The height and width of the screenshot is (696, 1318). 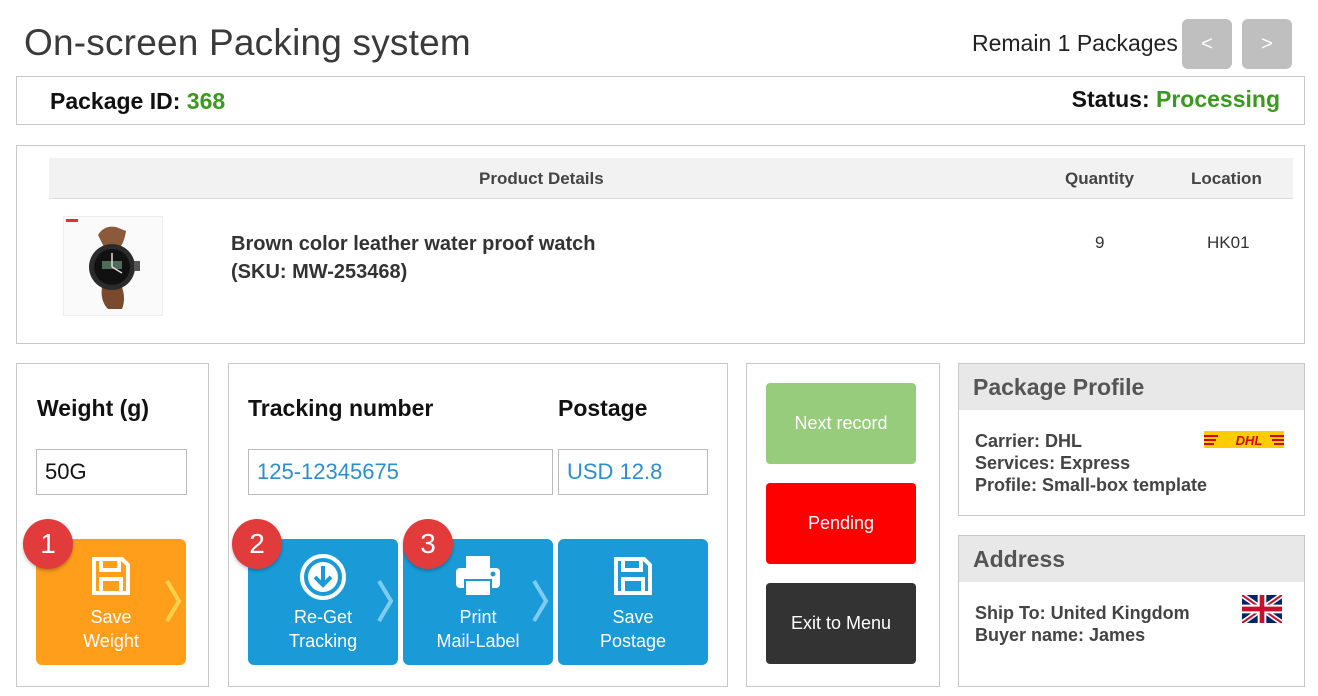 I want to click on package-id-value: 368, so click(x=206, y=101).